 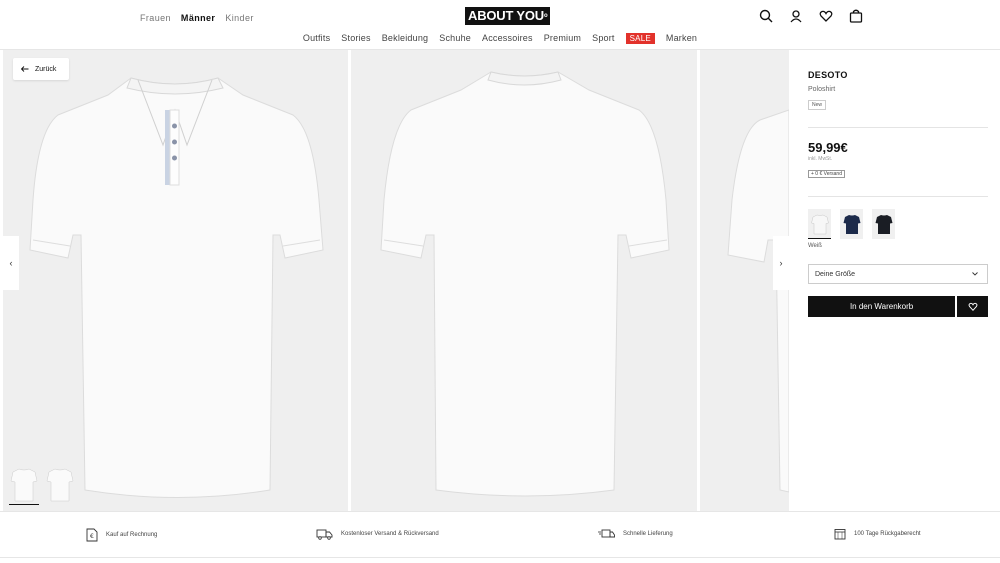 What do you see at coordinates (405, 38) in the screenshot?
I see `nav-bekleidung: Bekleidung` at bounding box center [405, 38].